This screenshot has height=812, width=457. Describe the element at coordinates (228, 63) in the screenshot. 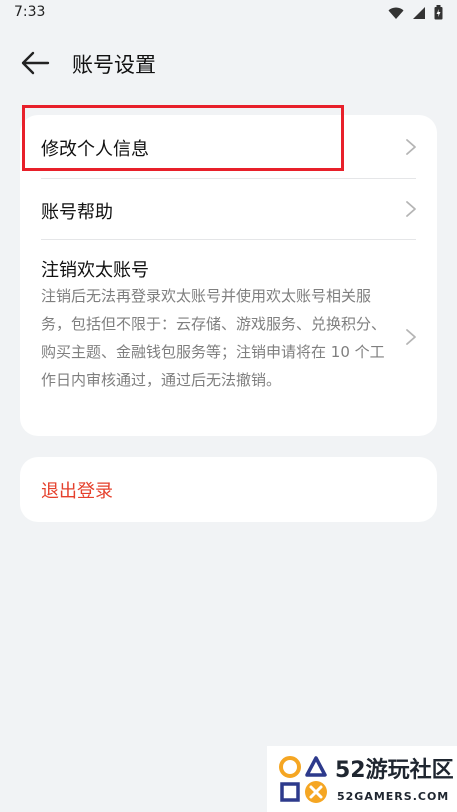

I see `header: 账号设置` at that location.